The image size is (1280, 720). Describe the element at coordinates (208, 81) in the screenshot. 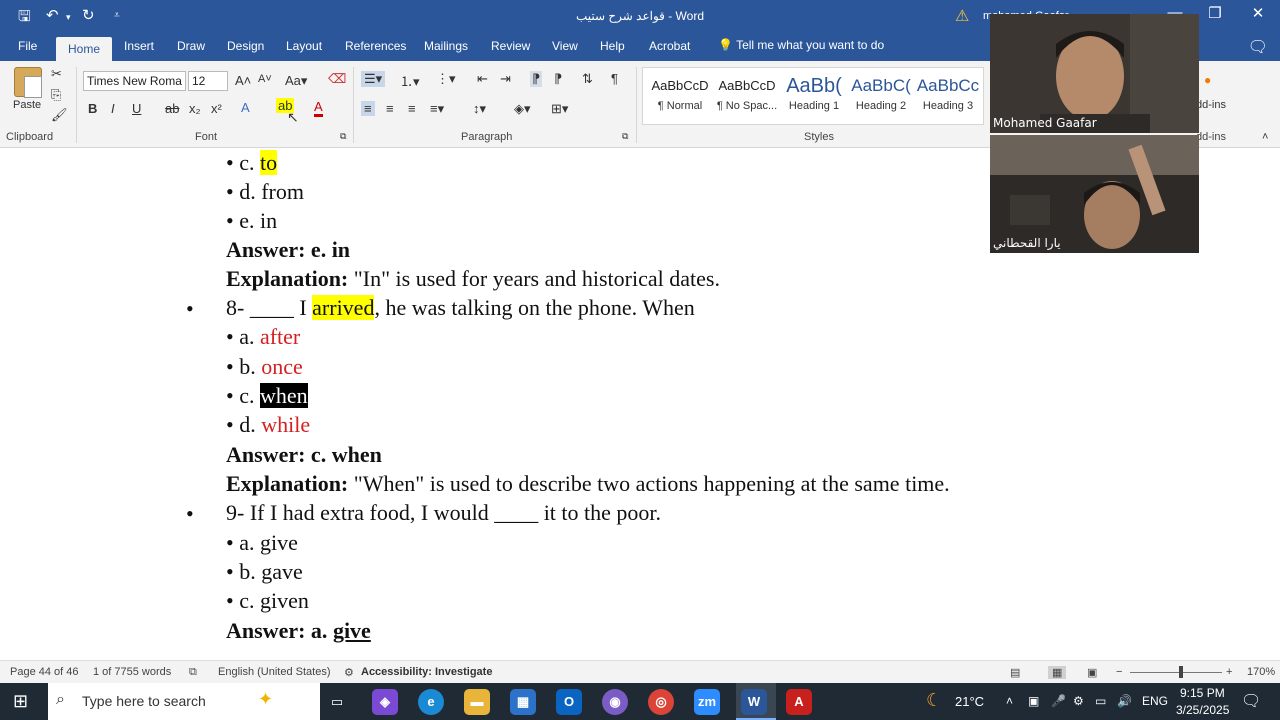

I see `font-size-box: 12` at that location.